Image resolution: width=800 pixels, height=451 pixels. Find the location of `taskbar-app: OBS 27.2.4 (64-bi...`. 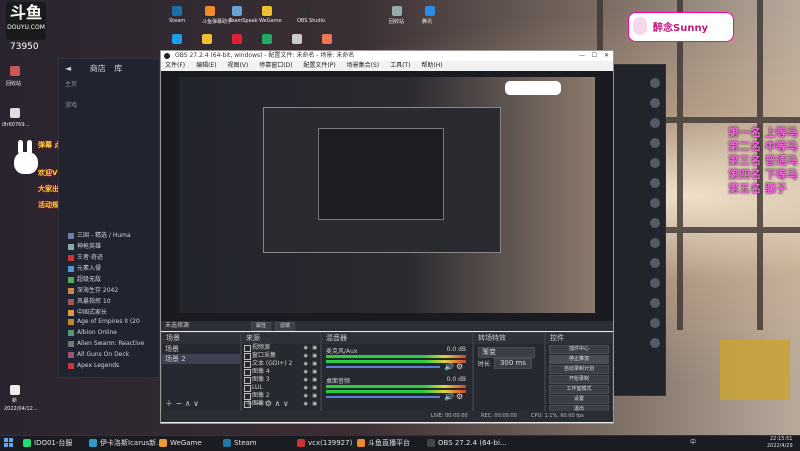

taskbar-app: OBS 27.2.4 (64-bi... is located at coordinates (466, 443).